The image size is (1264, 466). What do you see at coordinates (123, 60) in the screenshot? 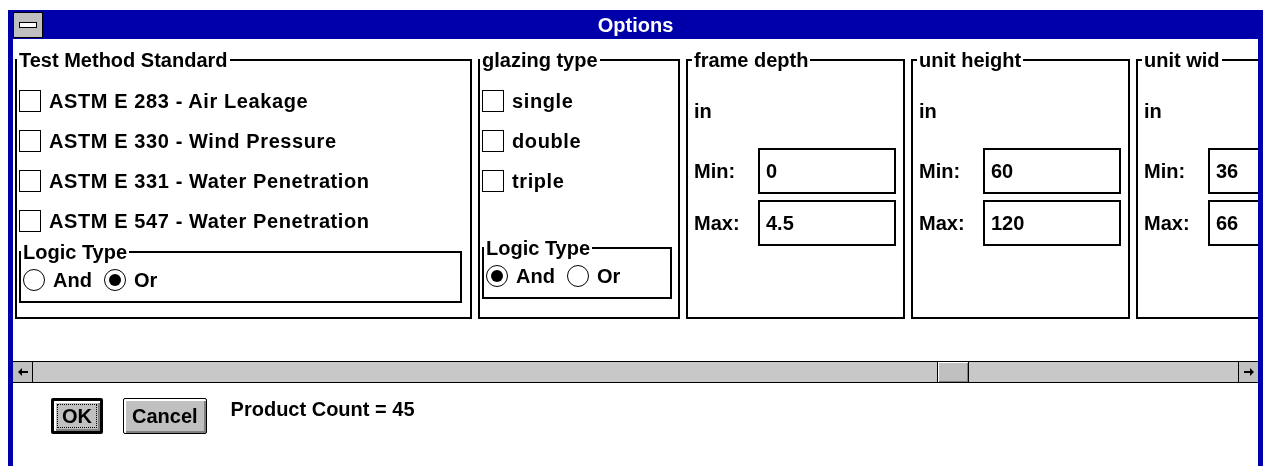
I see `group-title: Test Method Standard` at bounding box center [123, 60].